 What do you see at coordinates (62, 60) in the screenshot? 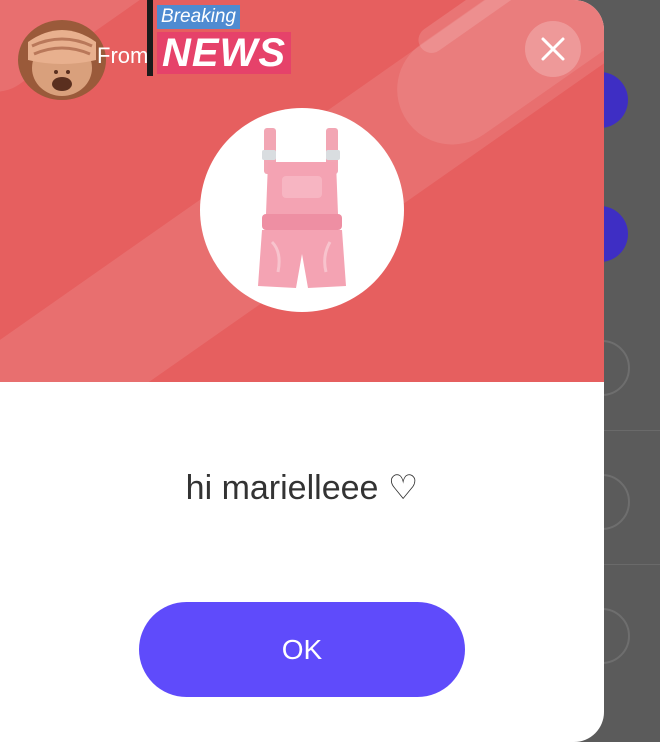
I see `see-no-evil-monkey-icon` at bounding box center [62, 60].